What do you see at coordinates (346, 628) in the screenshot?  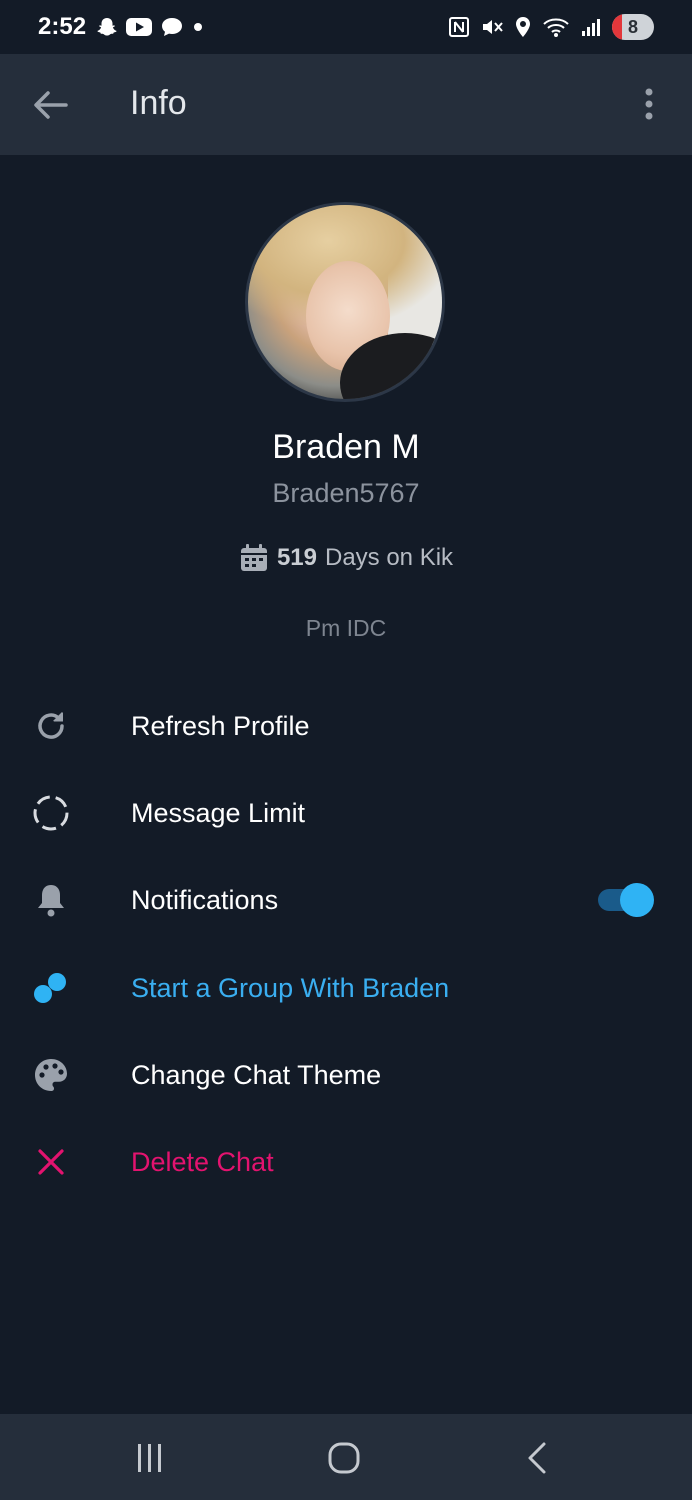 I see `profile-bio: Pm IDC` at bounding box center [346, 628].